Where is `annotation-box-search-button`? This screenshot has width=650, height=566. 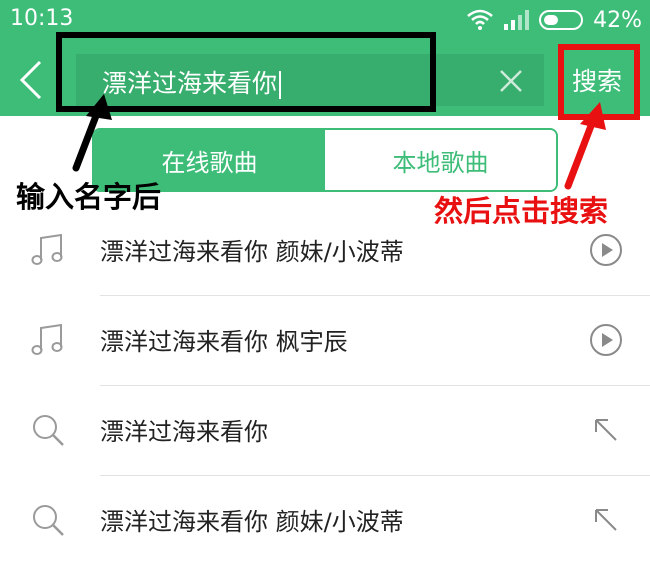 annotation-box-search-button is located at coordinates (599, 82).